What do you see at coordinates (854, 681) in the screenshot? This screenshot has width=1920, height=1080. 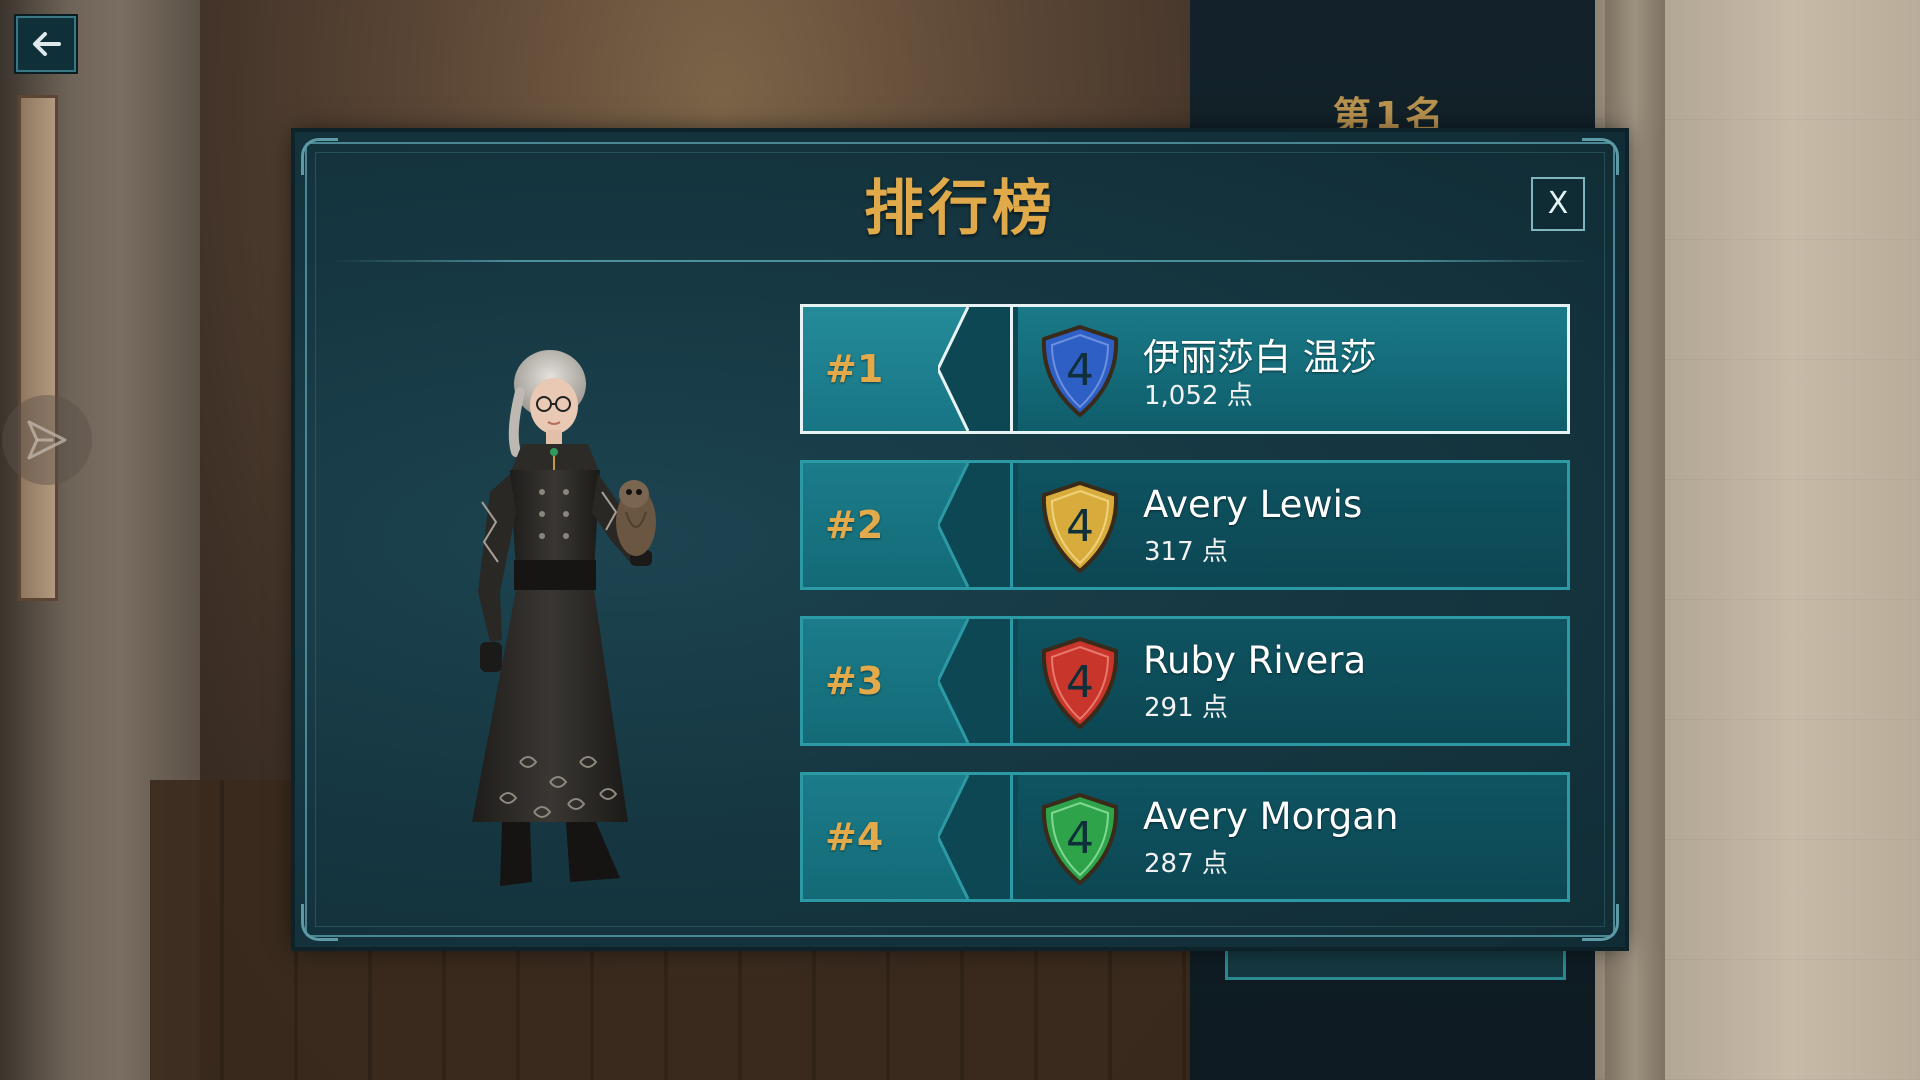 I see `rank-label: #3` at bounding box center [854, 681].